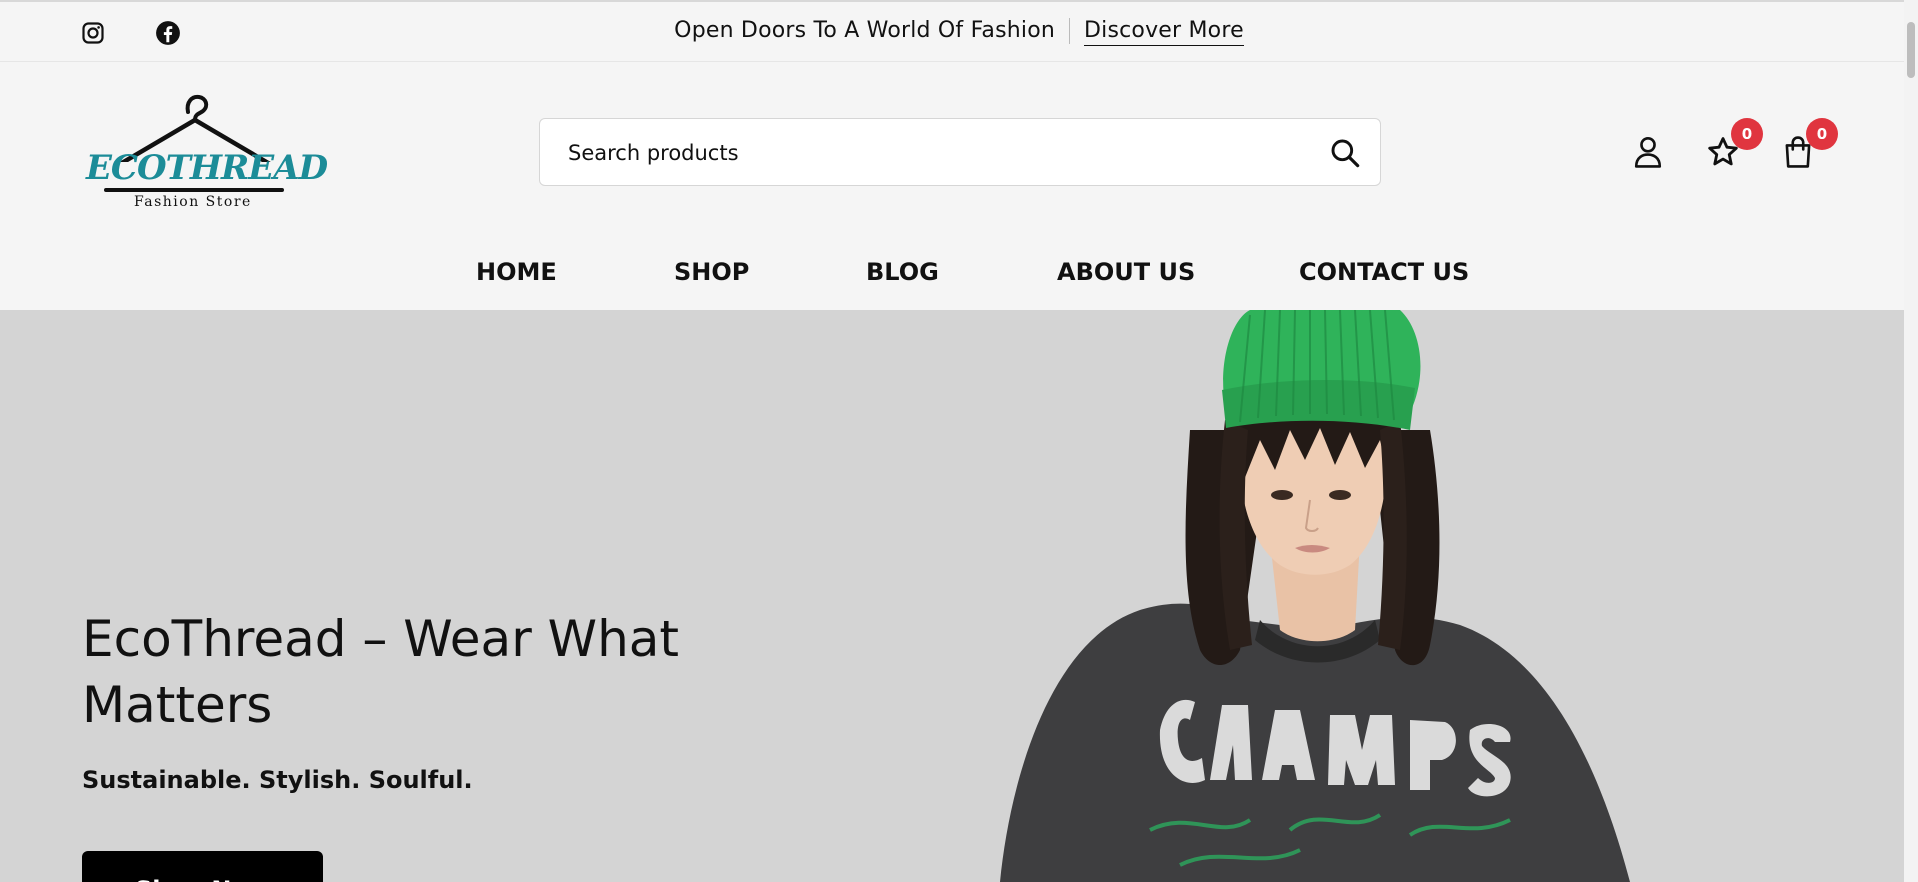  Describe the element at coordinates (1070, 31) in the screenshot. I see `promo-divider` at that location.